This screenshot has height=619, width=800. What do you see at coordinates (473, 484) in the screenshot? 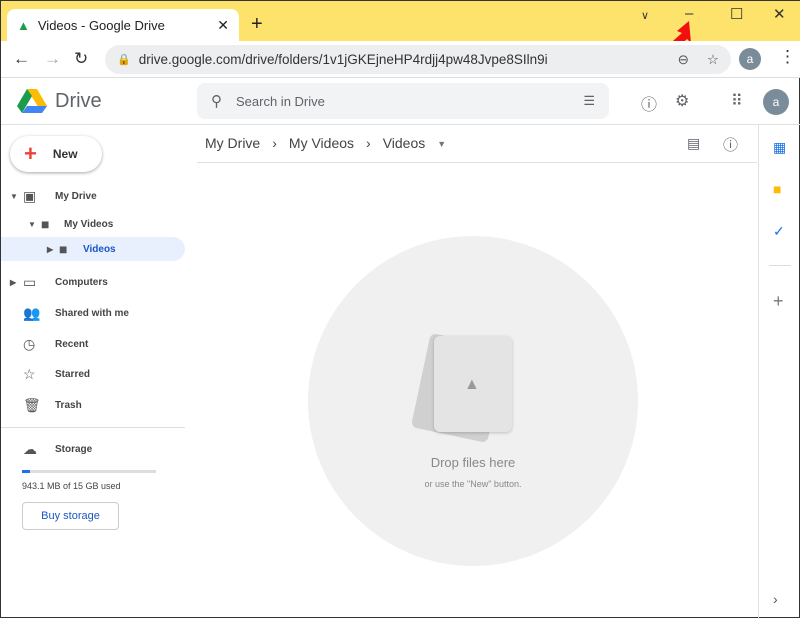
I see `drop-subtitle: or use the "New" button.` at bounding box center [473, 484].